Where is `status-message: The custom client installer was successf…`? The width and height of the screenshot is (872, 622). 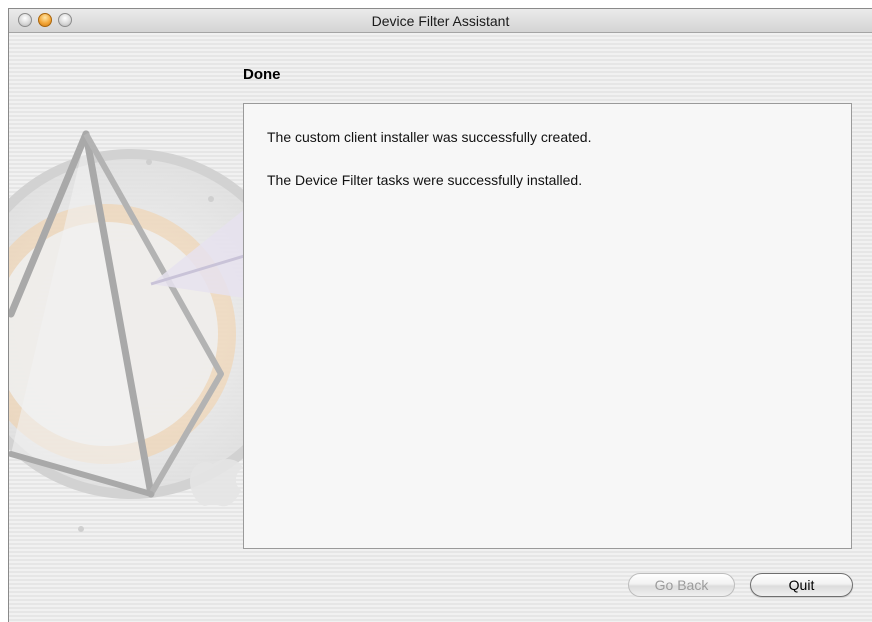 status-message: The custom client installer was successf… is located at coordinates (429, 137).